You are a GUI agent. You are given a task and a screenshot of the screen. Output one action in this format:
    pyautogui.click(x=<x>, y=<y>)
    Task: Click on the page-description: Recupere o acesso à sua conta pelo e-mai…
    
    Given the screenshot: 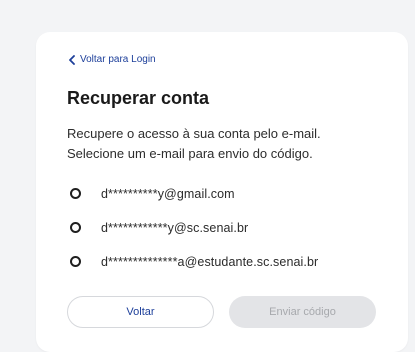 What is the action you would take?
    pyautogui.click(x=227, y=144)
    